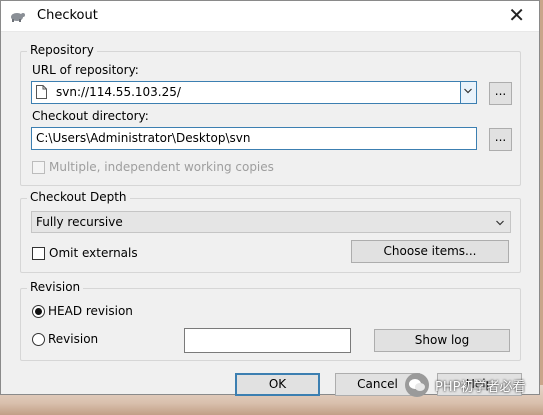 The width and height of the screenshot is (543, 415). I want to click on checkout-dir-label: Checkout directory:, so click(90, 116).